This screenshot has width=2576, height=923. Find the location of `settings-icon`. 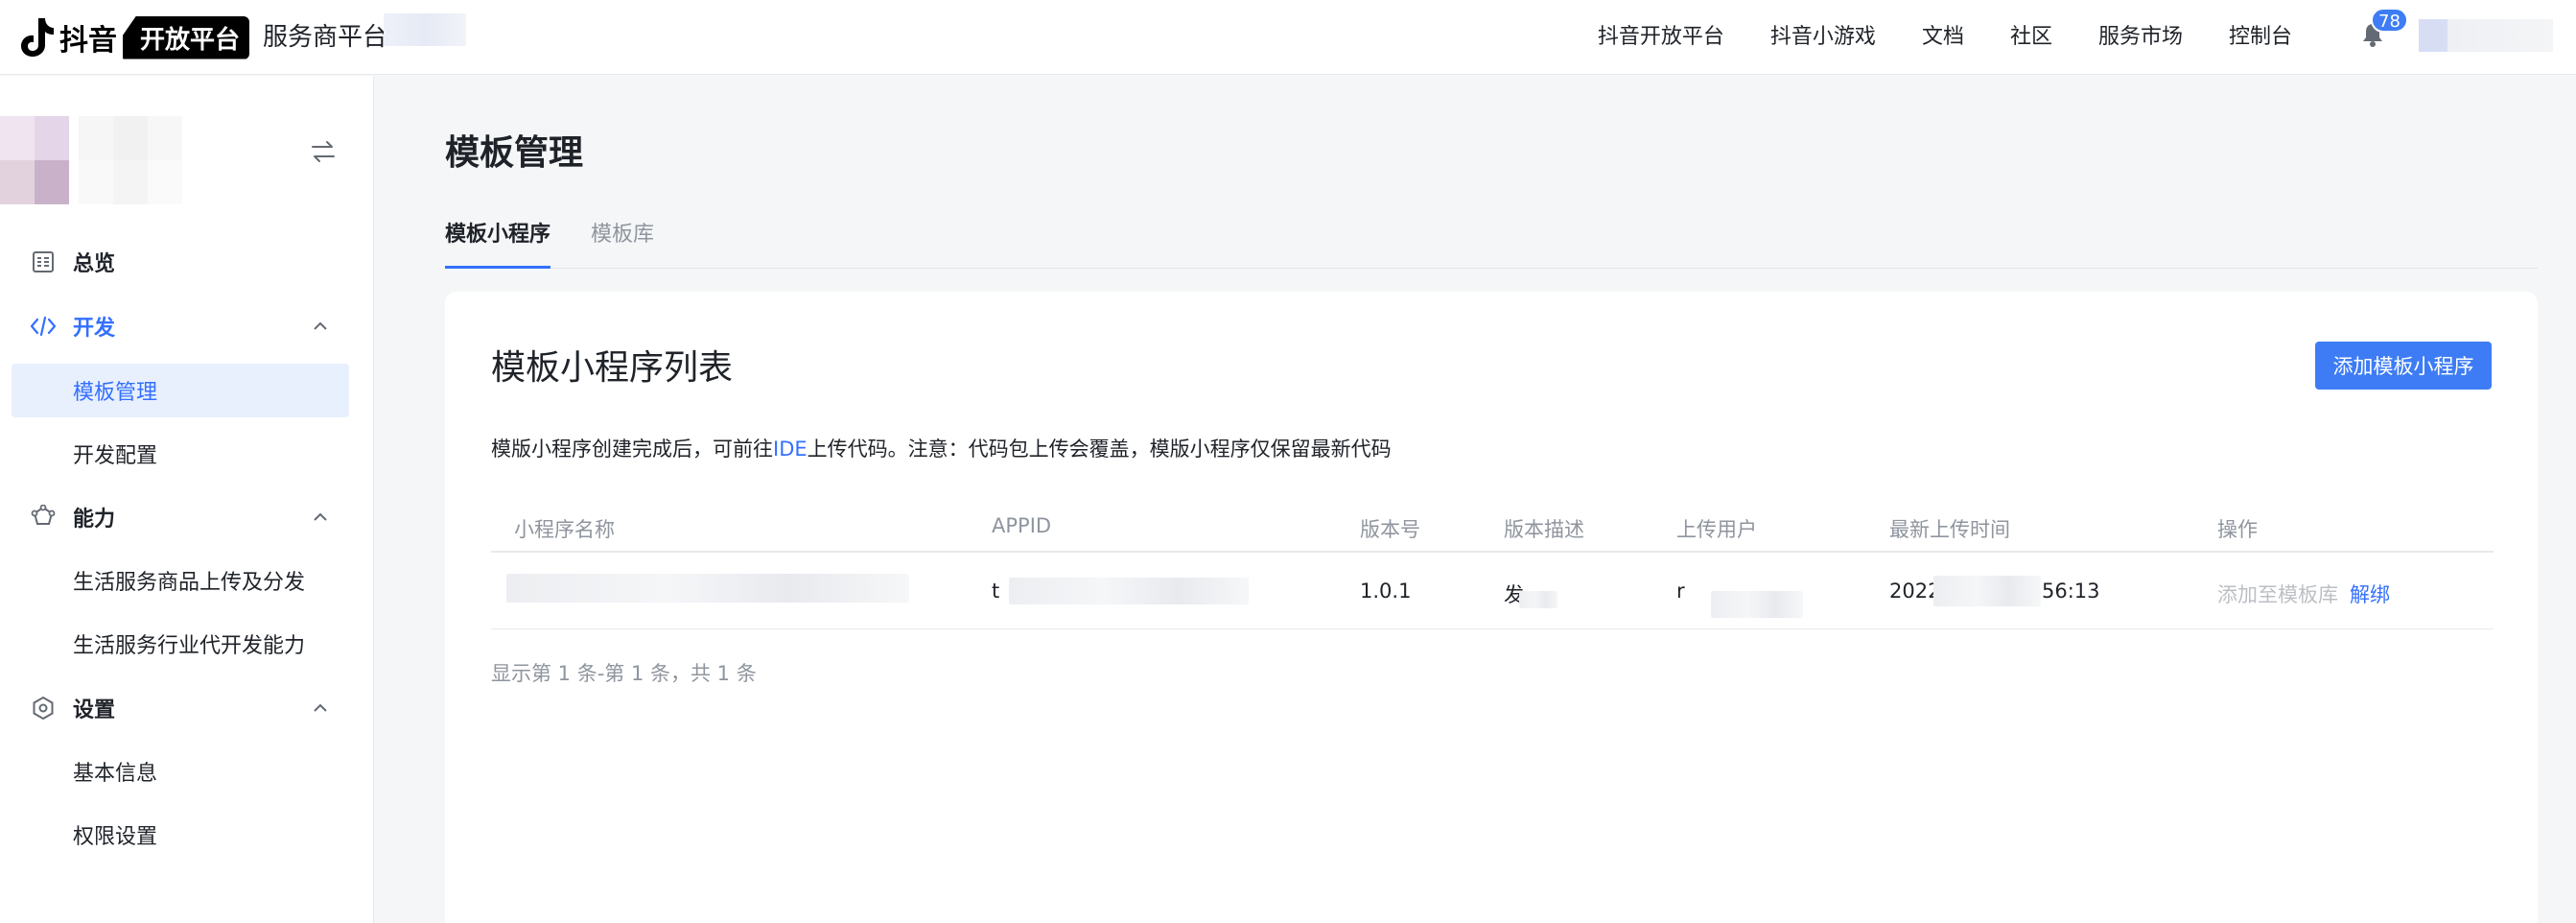

settings-icon is located at coordinates (43, 708).